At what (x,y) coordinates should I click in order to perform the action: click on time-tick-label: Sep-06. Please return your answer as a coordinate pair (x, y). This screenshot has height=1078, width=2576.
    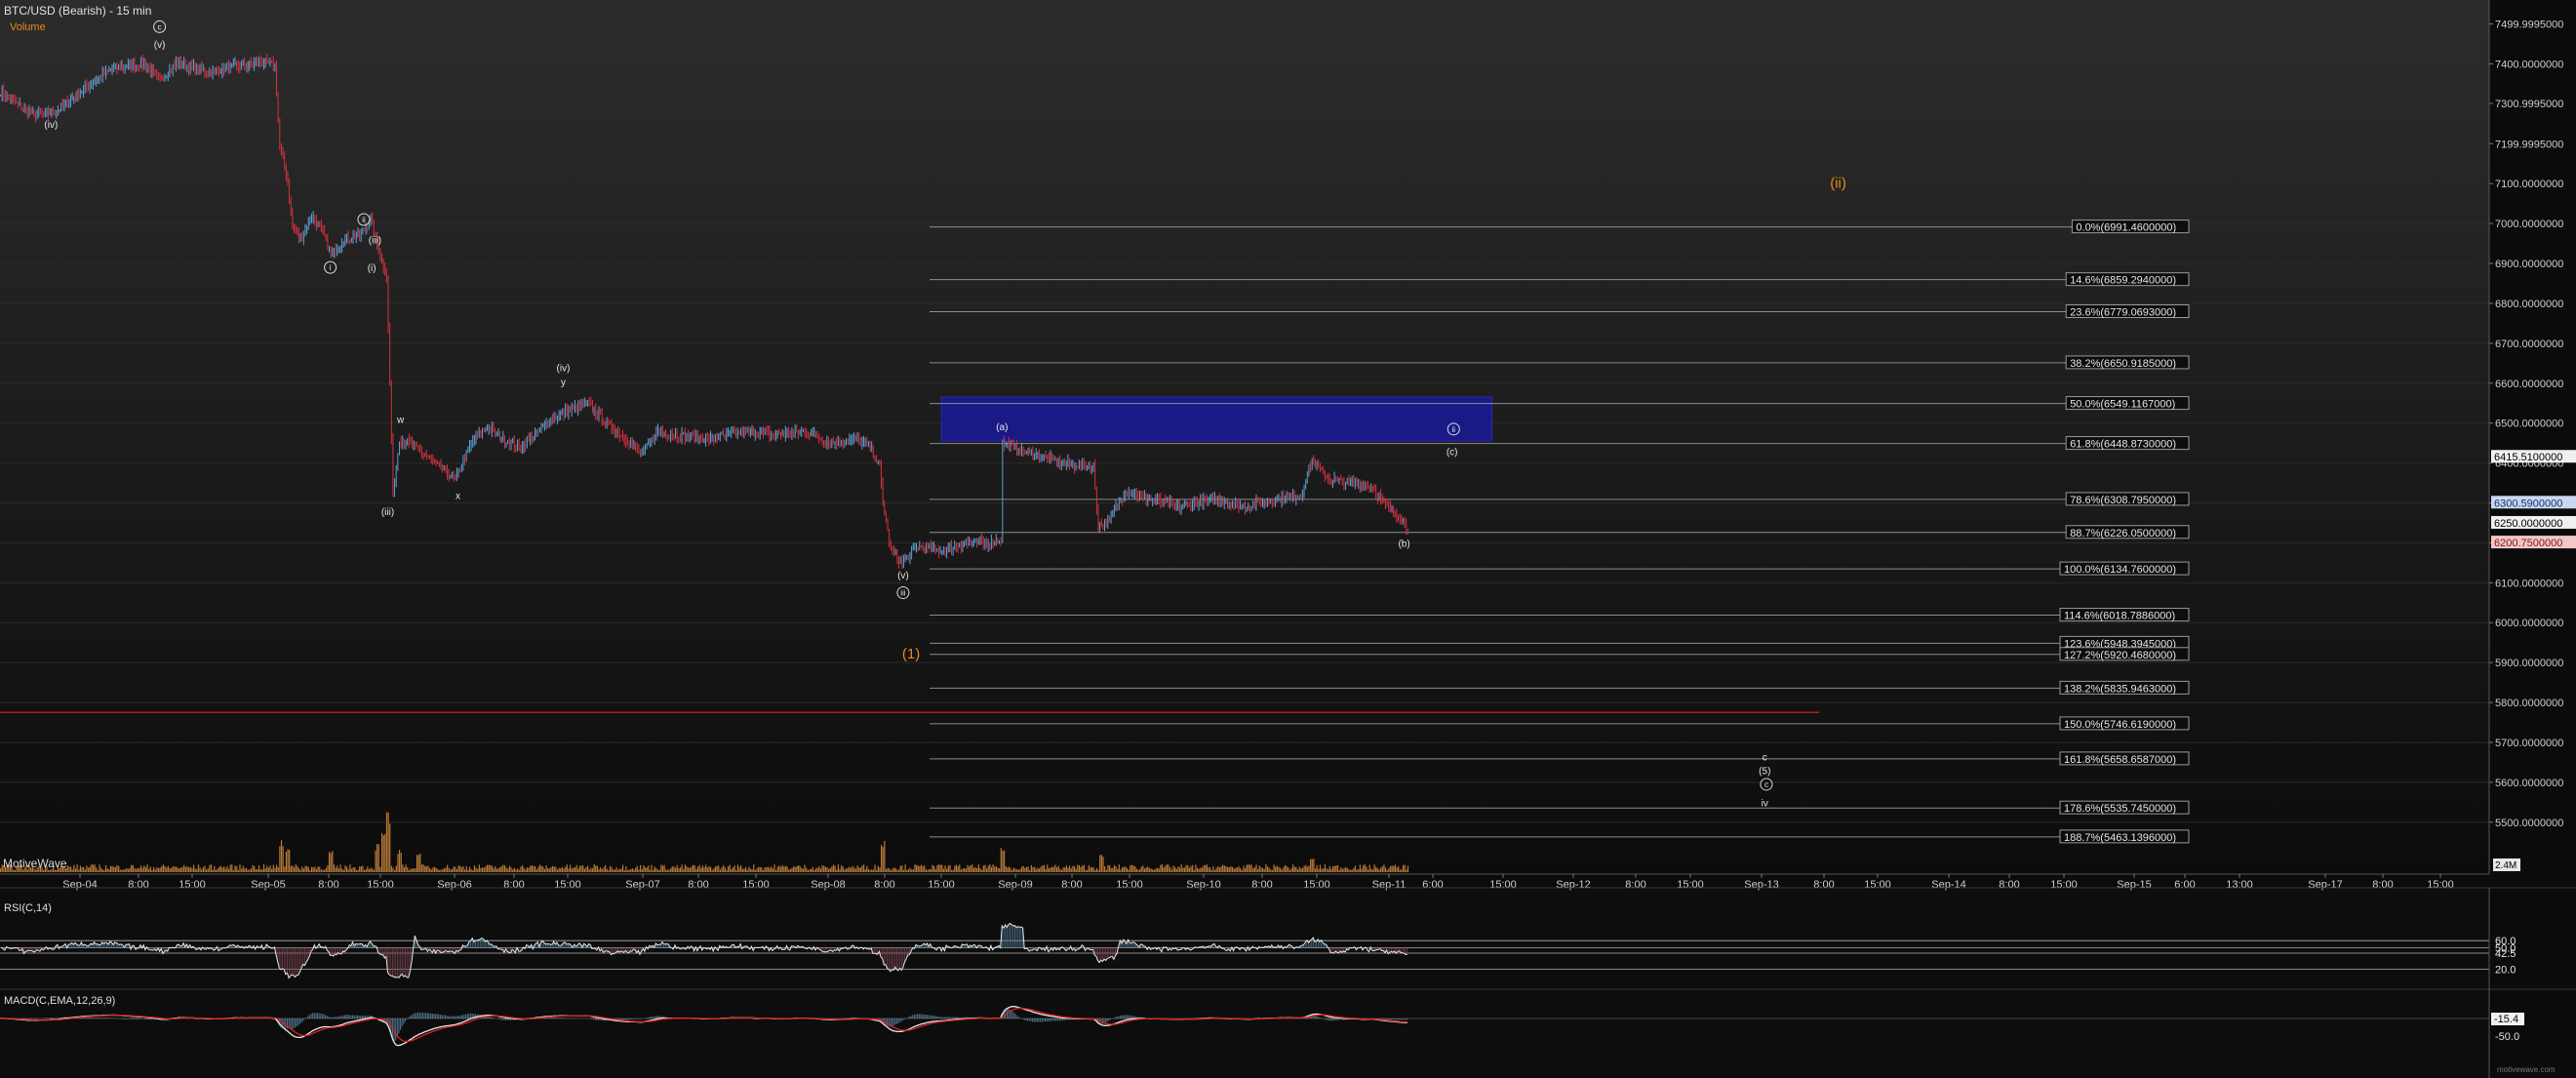
    Looking at the image, I should click on (454, 885).